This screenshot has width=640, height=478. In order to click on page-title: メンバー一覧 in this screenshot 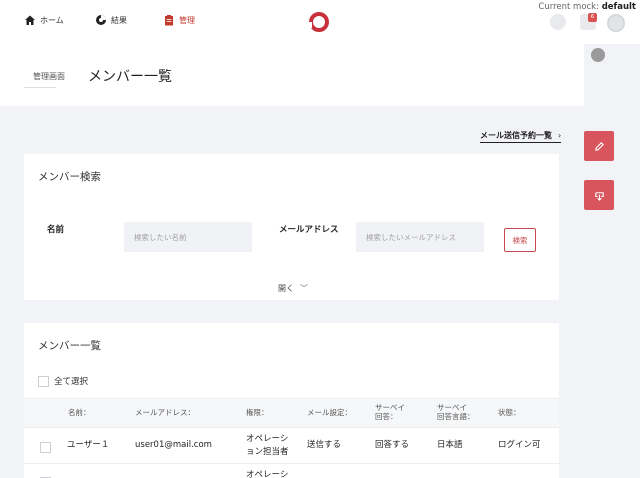, I will do `click(130, 77)`.